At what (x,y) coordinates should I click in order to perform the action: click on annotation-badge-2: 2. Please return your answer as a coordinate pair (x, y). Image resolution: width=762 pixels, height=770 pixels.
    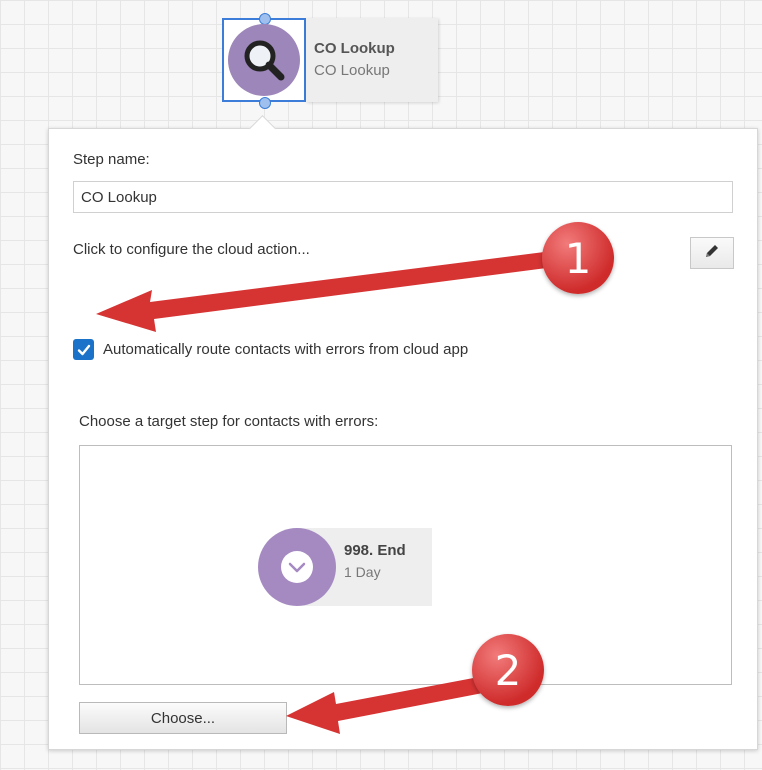
    Looking at the image, I should click on (508, 670).